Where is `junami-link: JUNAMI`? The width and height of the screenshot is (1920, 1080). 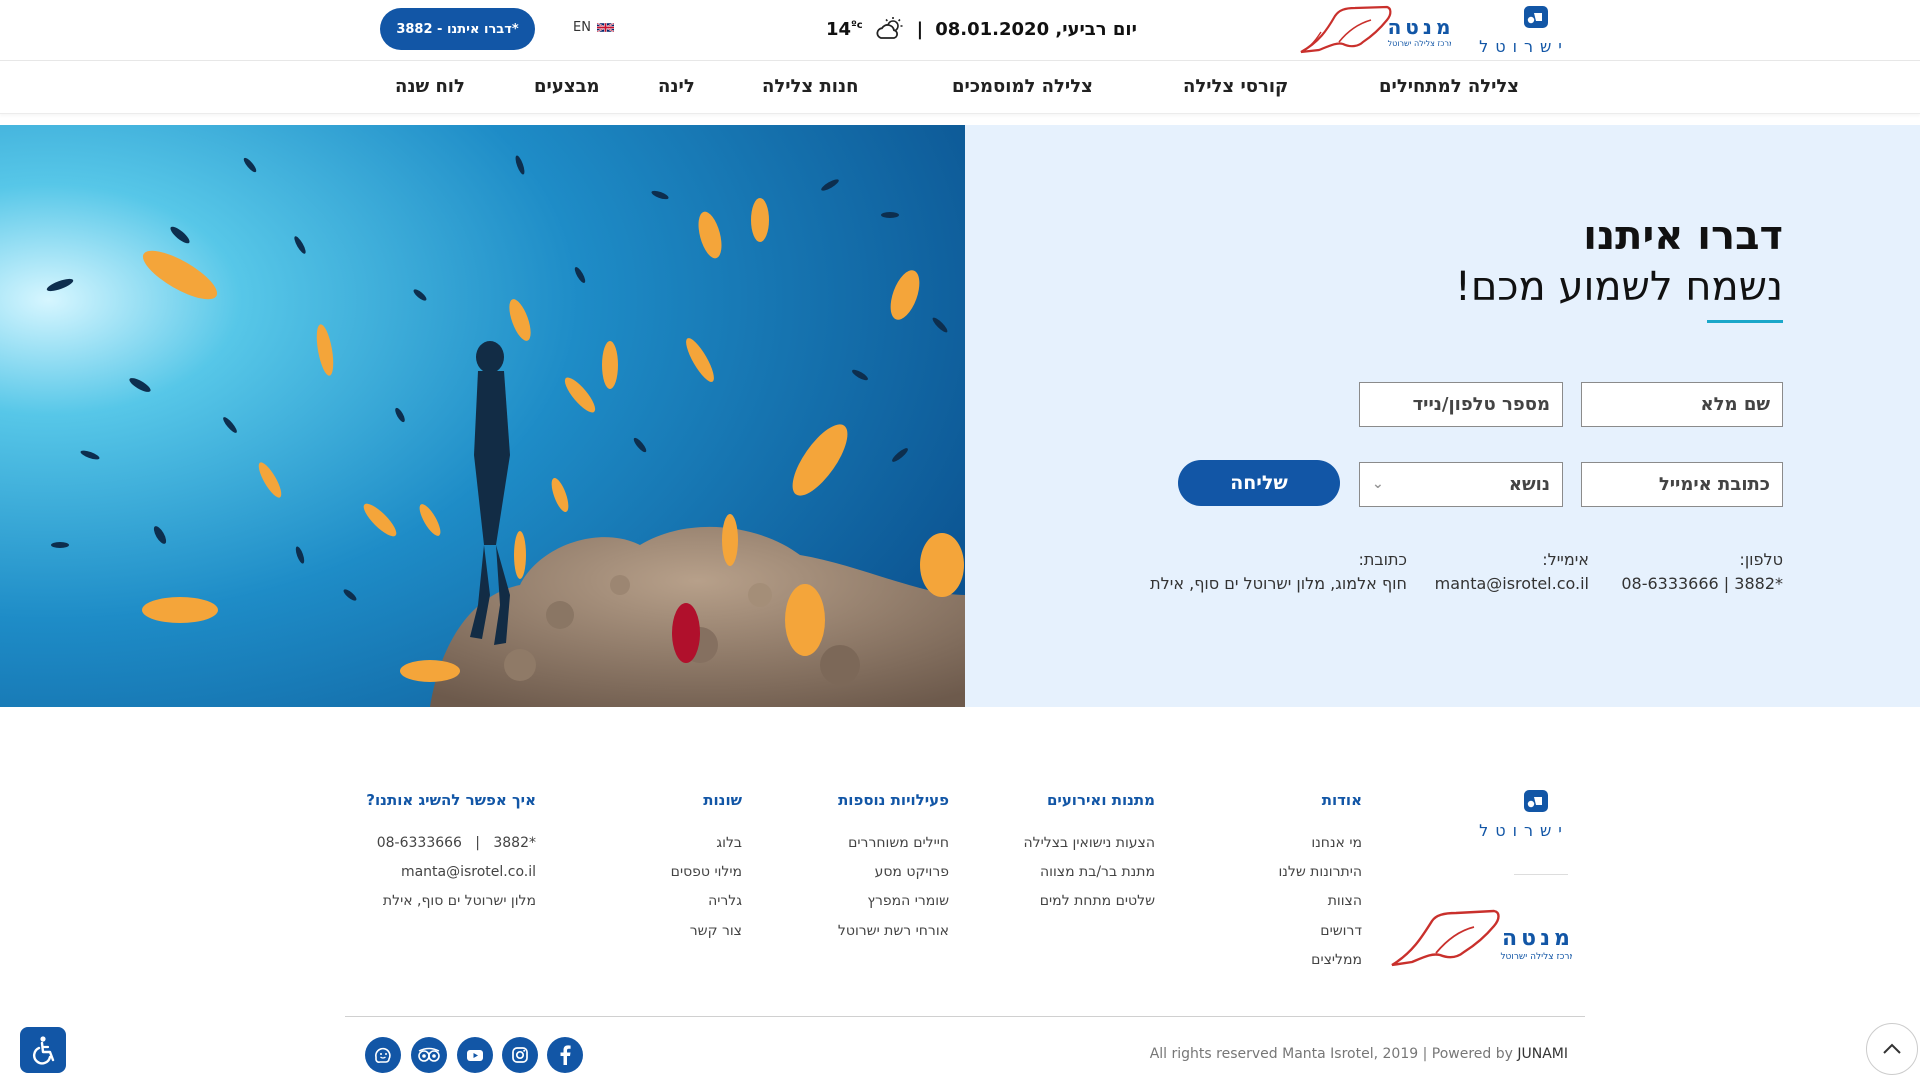 junami-link: JUNAMI is located at coordinates (1542, 1054).